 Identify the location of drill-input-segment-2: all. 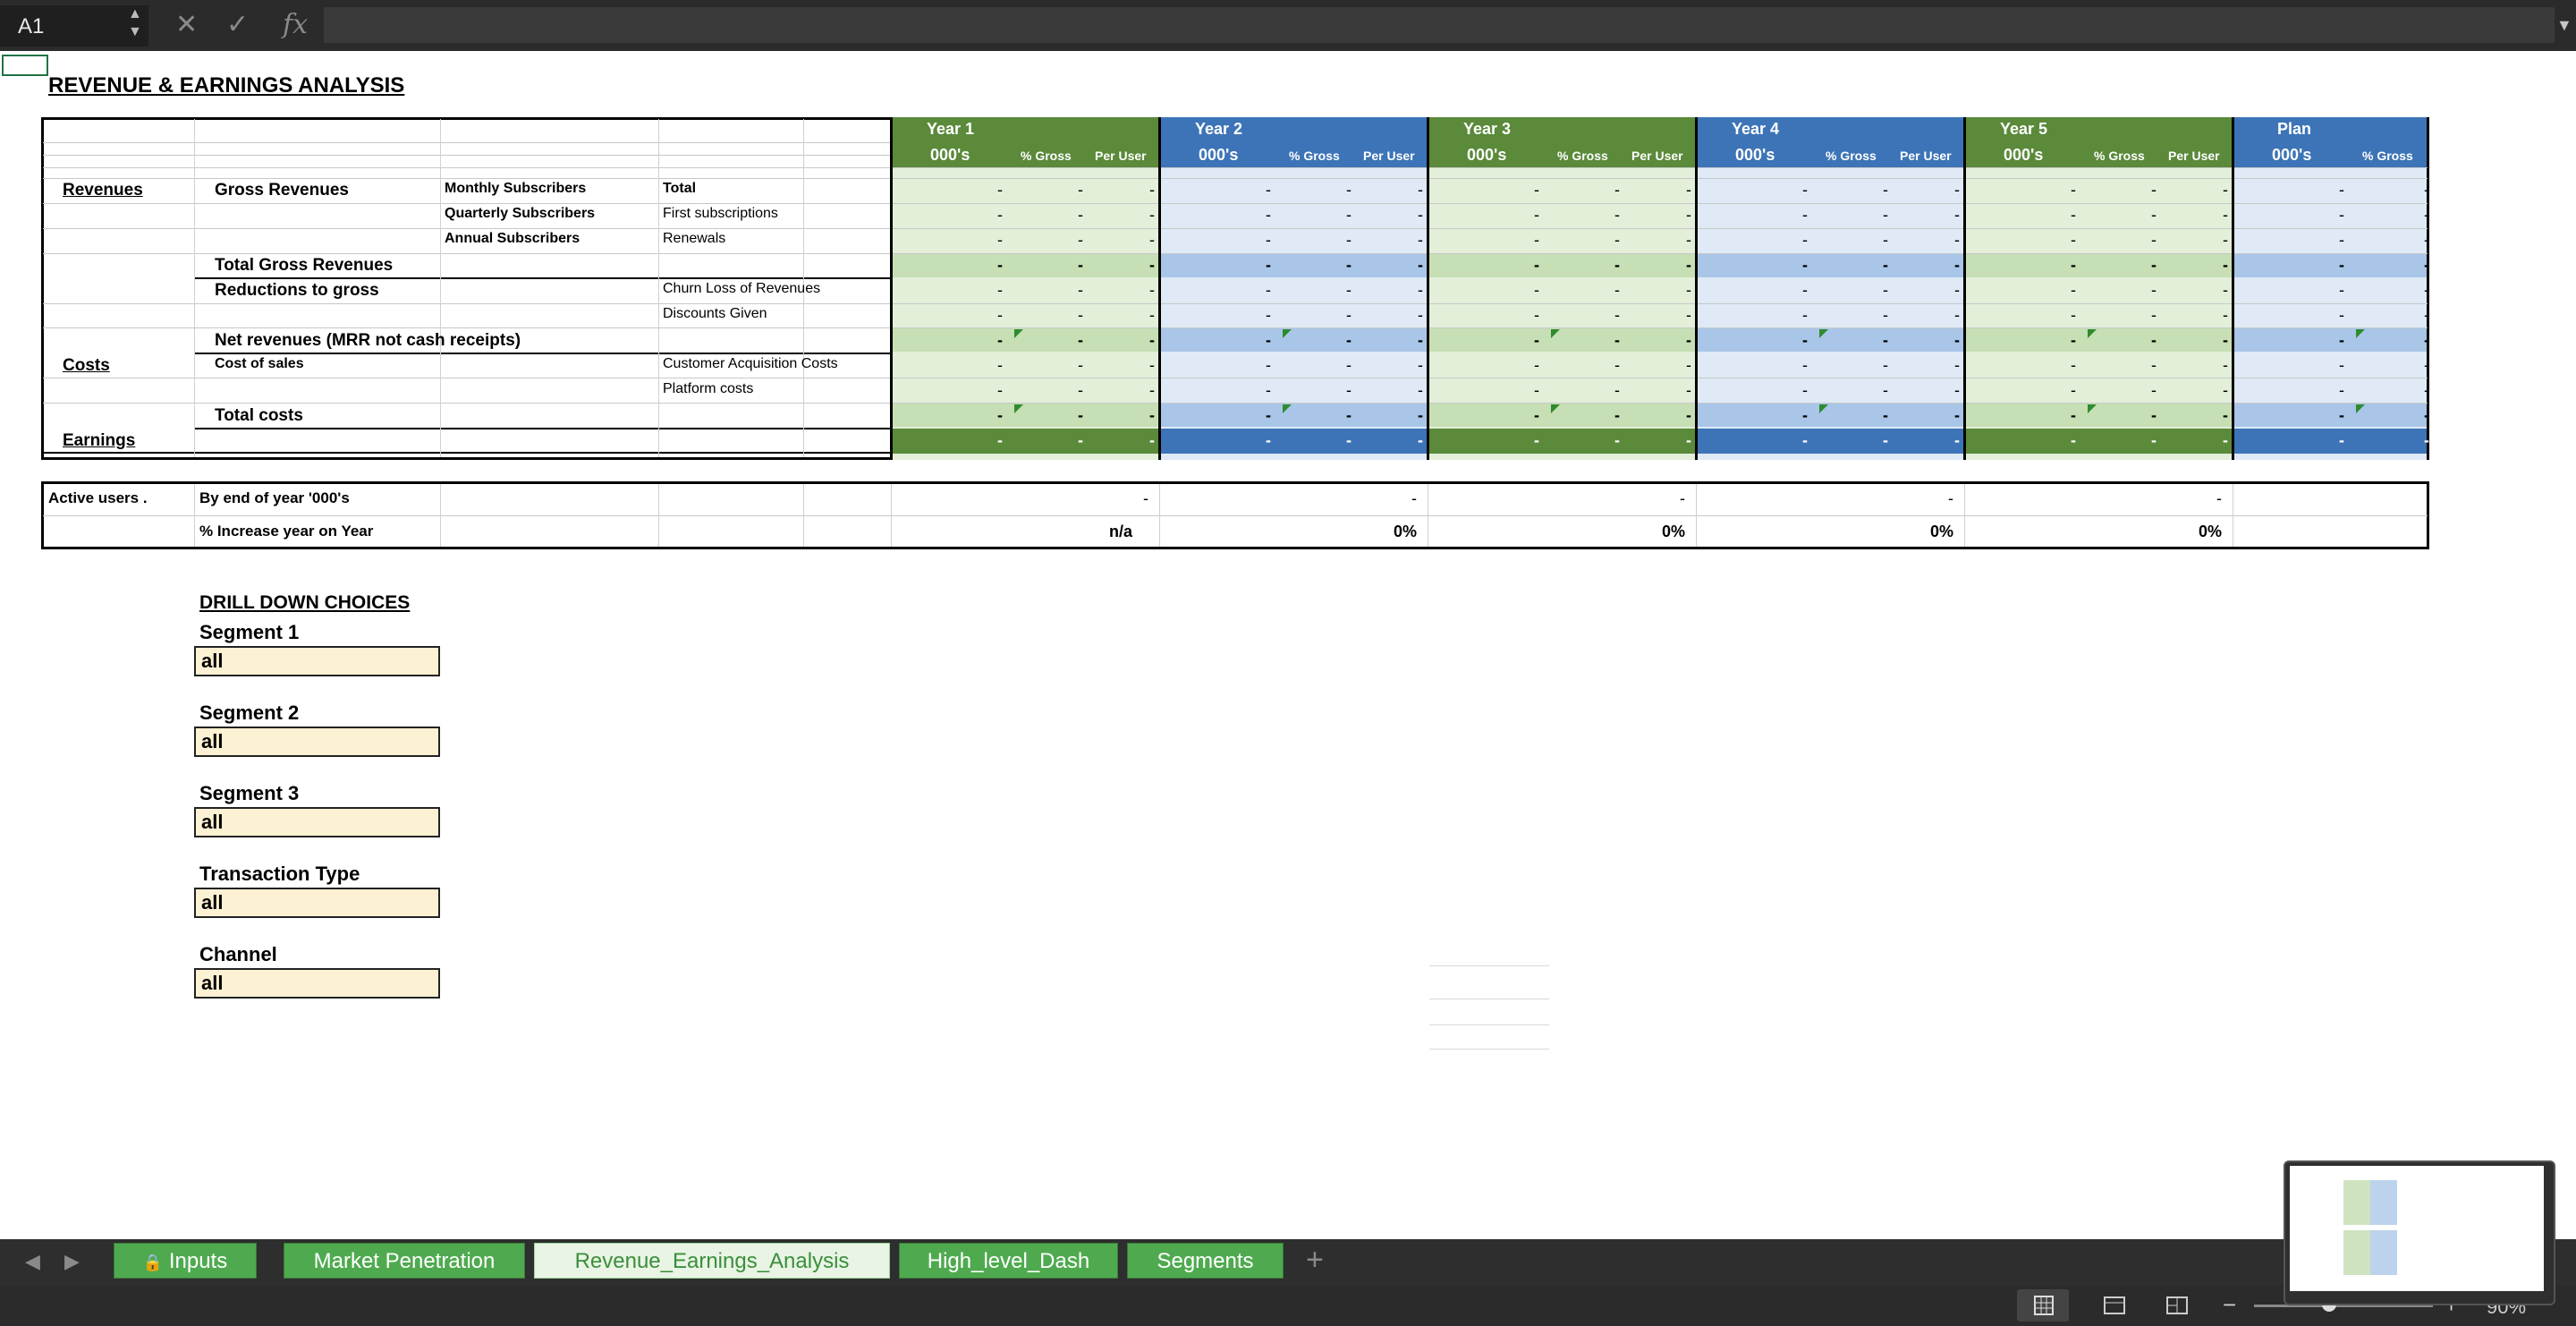
(317, 742).